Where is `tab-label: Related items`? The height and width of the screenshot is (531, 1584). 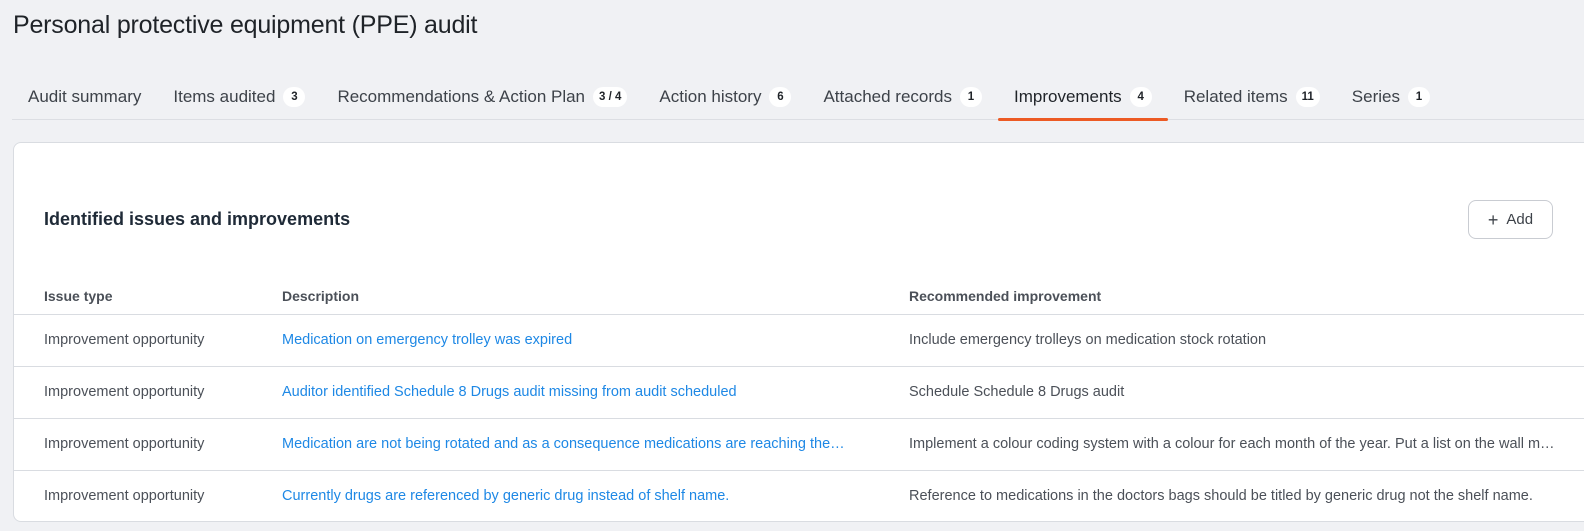
tab-label: Related items is located at coordinates (1235, 96).